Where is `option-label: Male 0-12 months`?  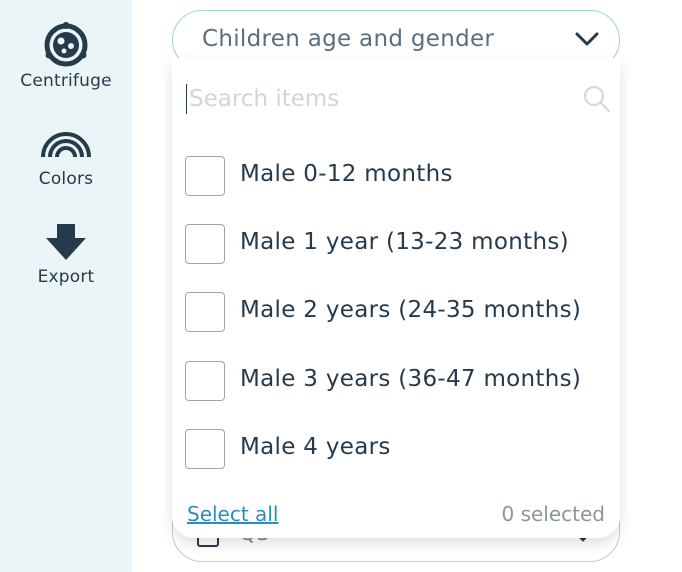 option-label: Male 0-12 months is located at coordinates (346, 174).